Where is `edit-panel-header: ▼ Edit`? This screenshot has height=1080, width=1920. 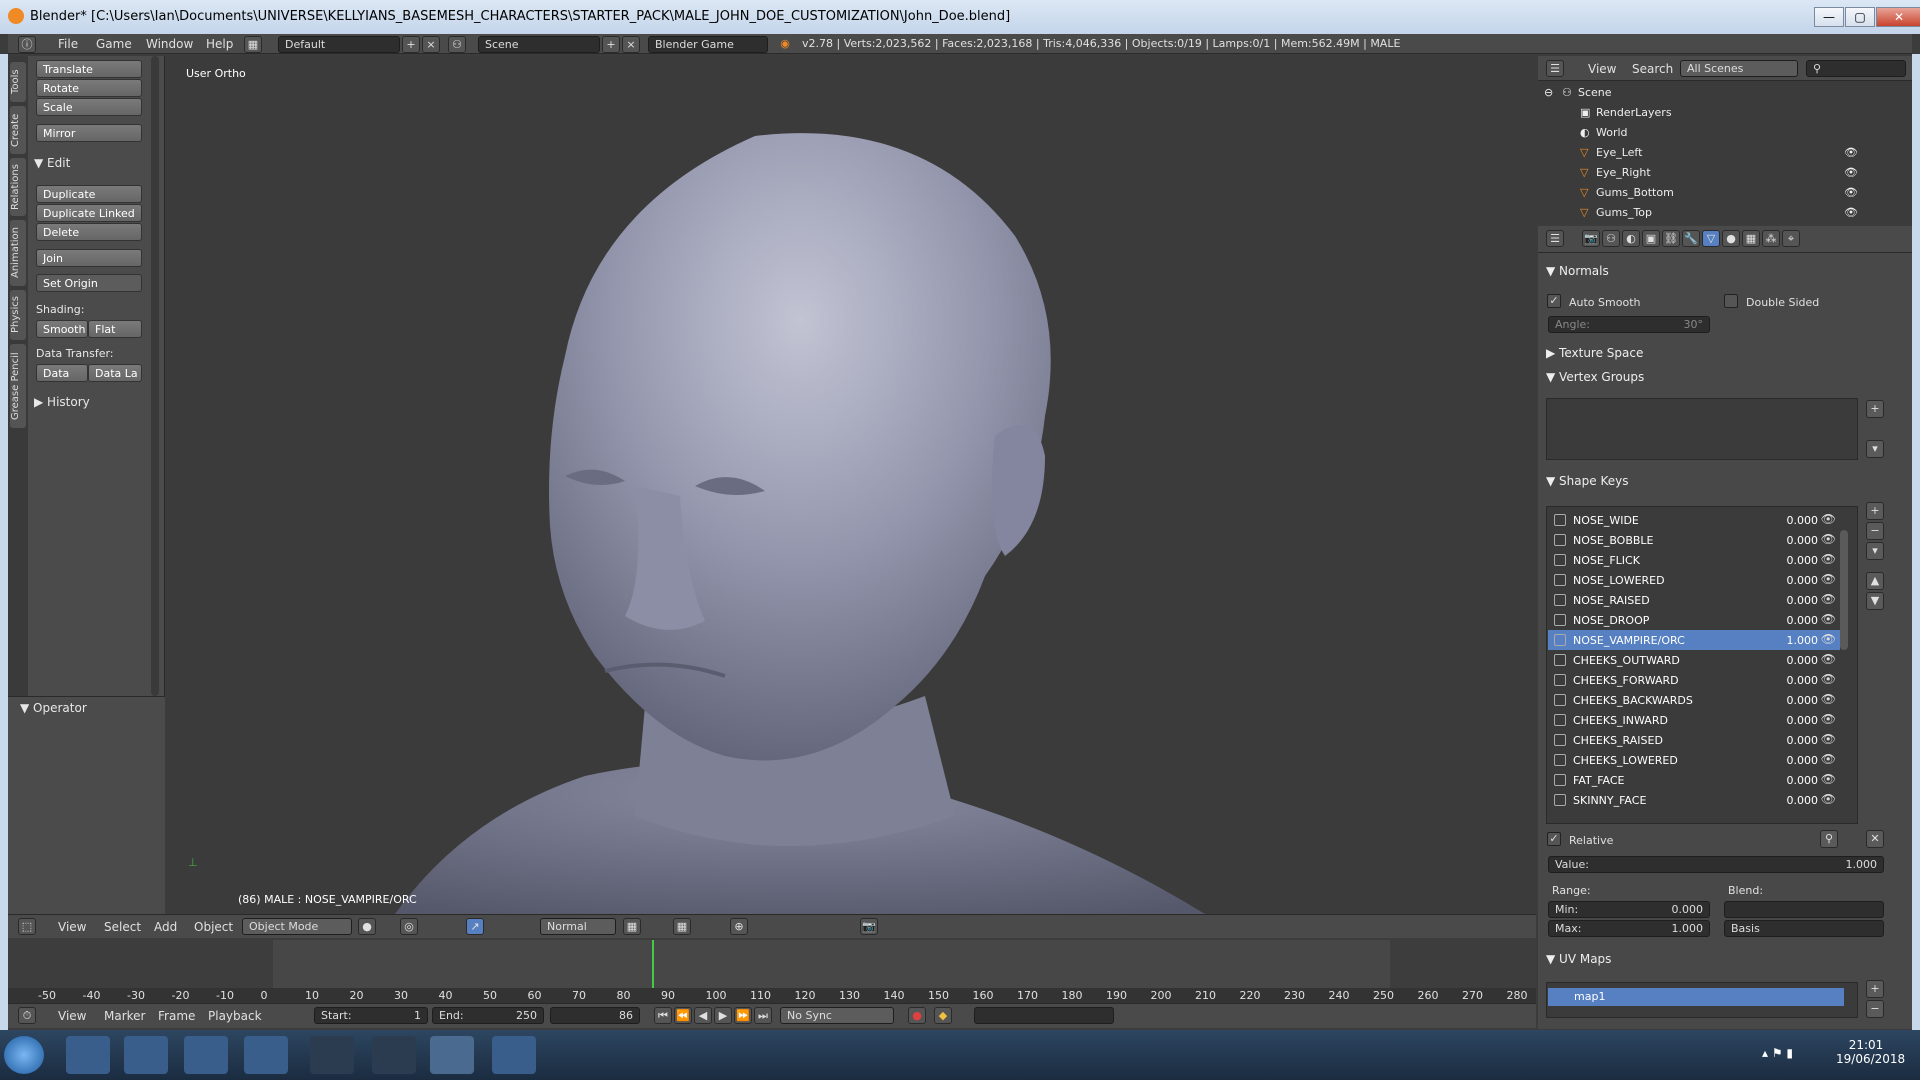 edit-panel-header: ▼ Edit is located at coordinates (52, 163).